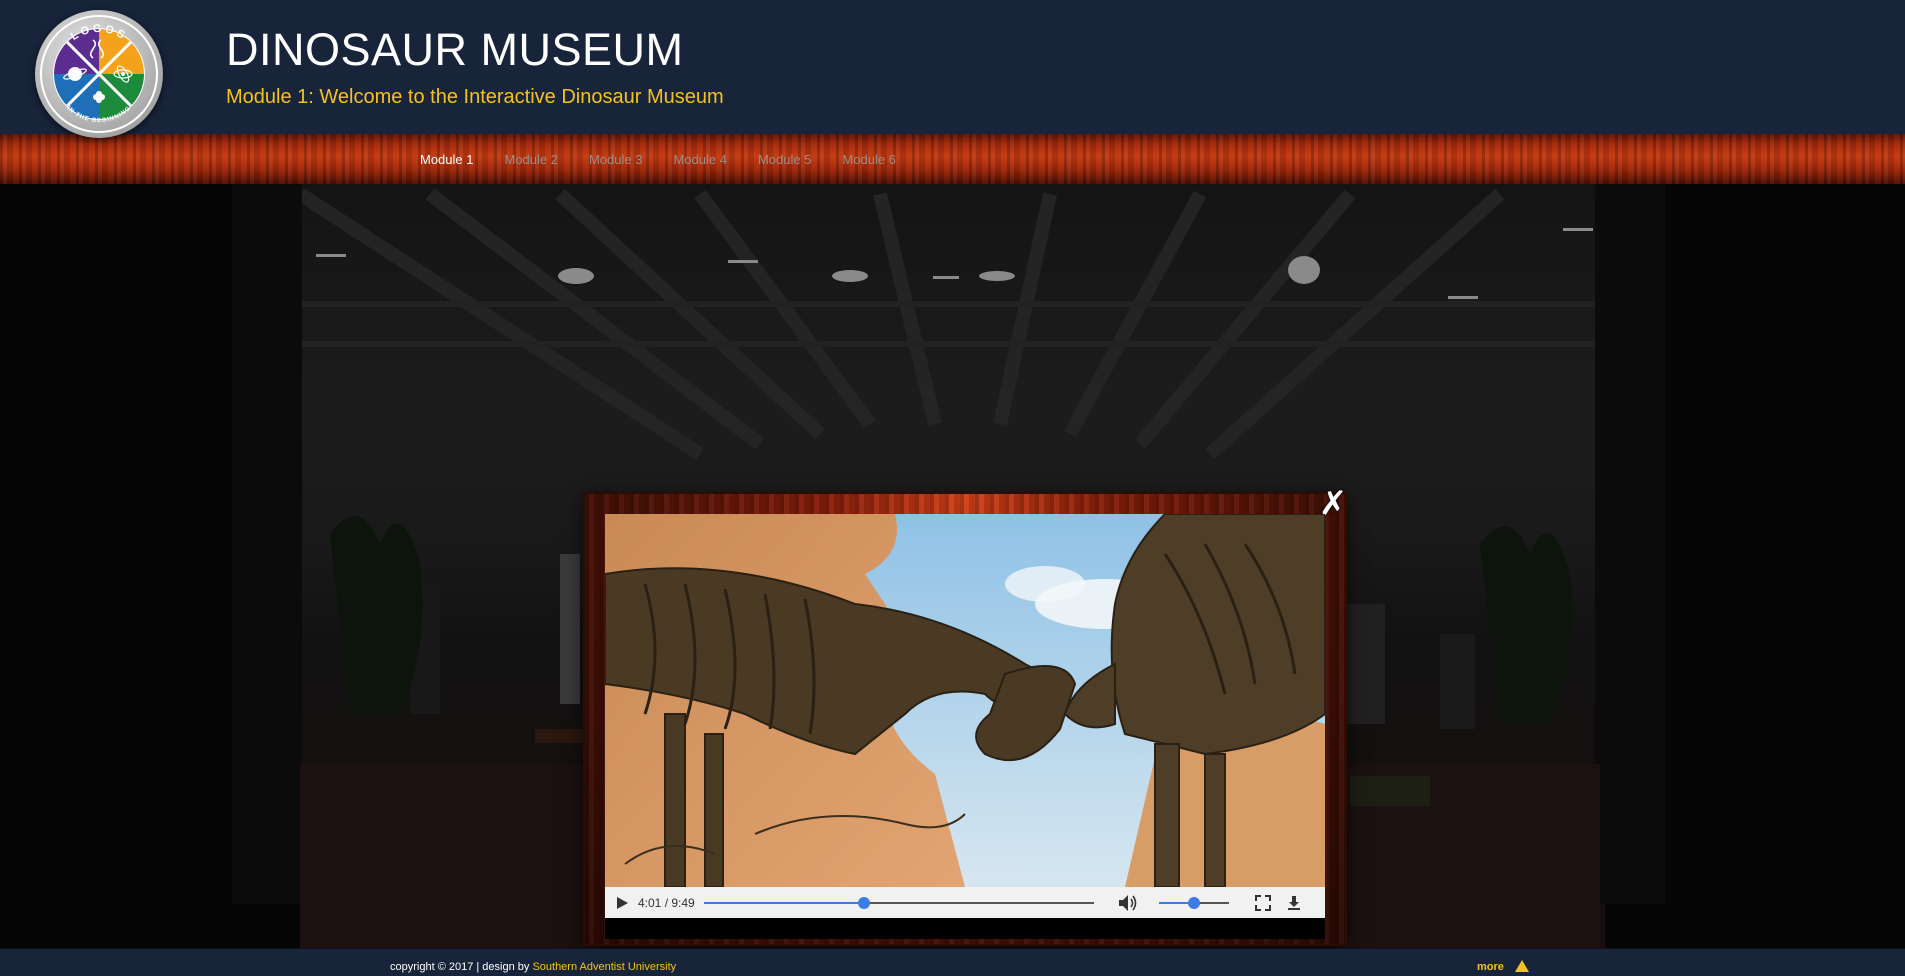  What do you see at coordinates (1522, 966) in the screenshot?
I see `triangle-up-icon` at bounding box center [1522, 966].